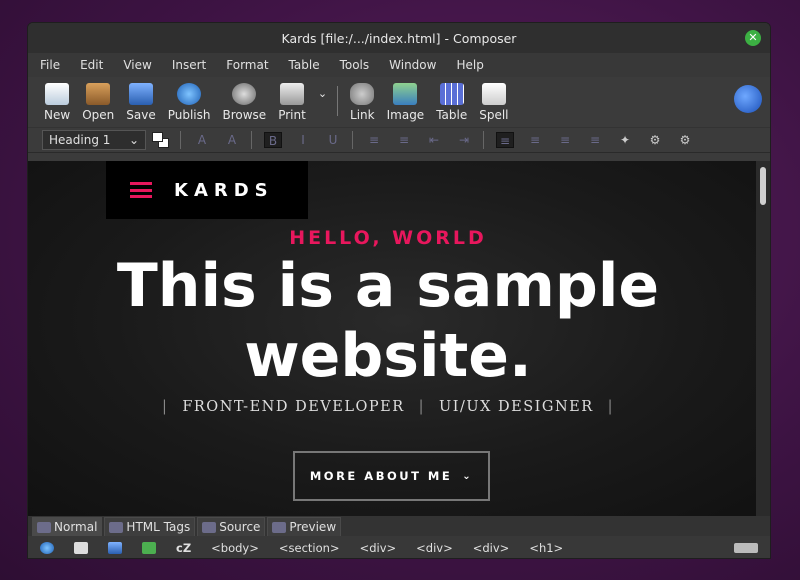  I want to click on justify-icon: ≡, so click(595, 140).